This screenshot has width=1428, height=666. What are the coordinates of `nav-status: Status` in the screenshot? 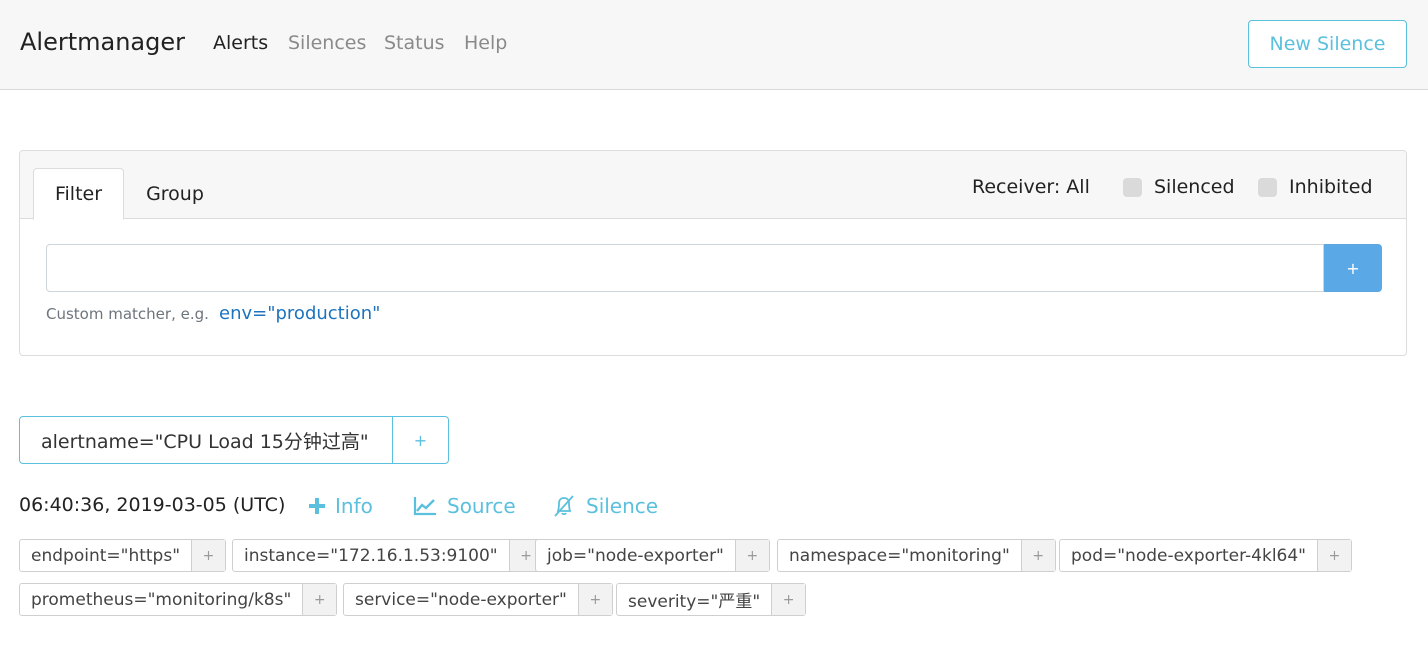 It's located at (414, 43).